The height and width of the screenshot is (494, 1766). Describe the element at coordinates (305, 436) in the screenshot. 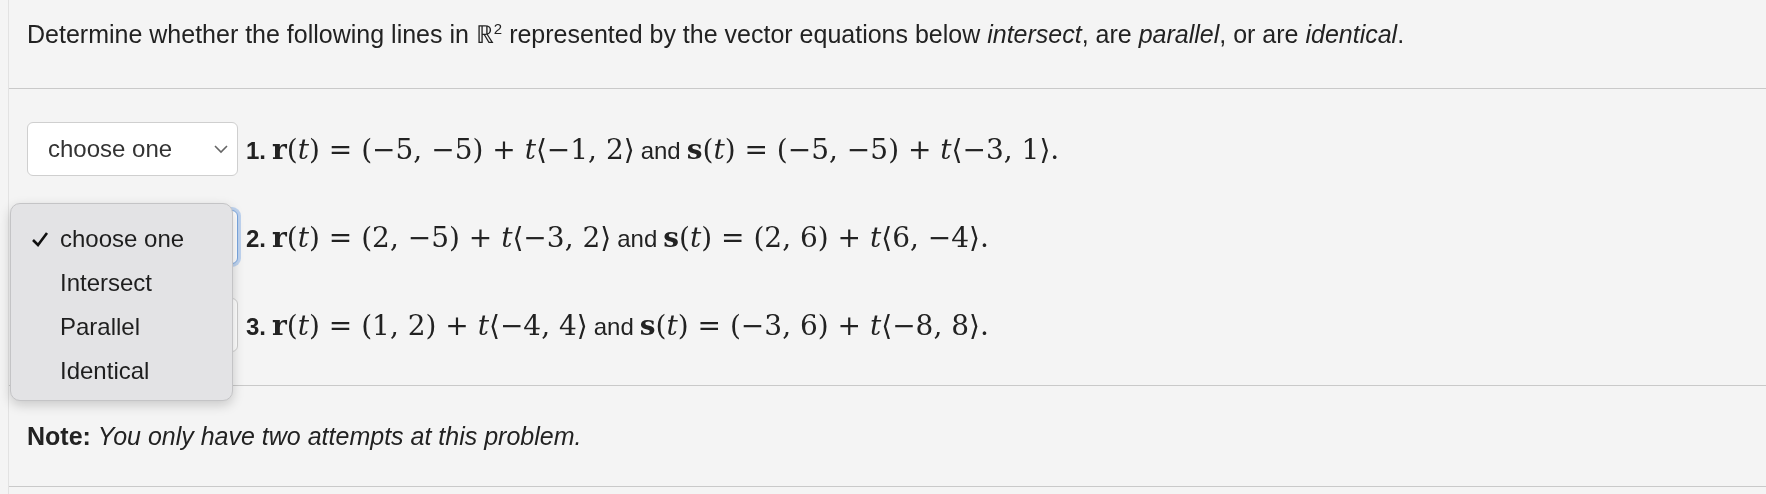

I see `note-text: Note: You only have two attempts at this problem.` at that location.